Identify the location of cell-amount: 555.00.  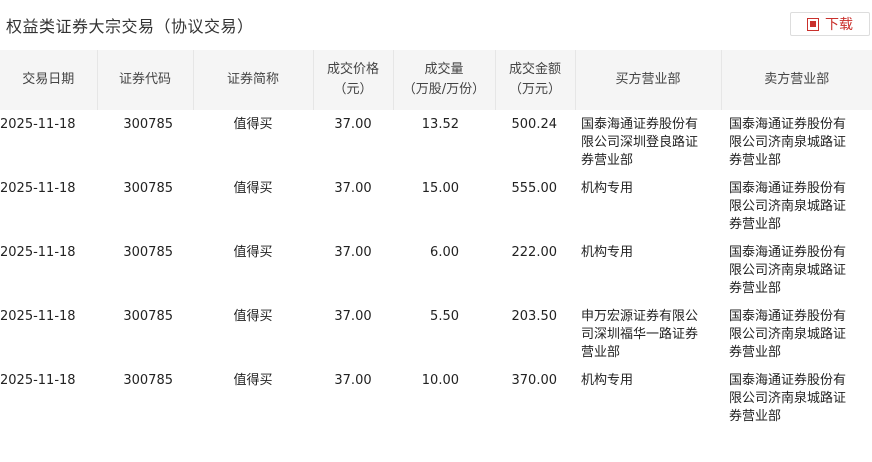
(534, 188).